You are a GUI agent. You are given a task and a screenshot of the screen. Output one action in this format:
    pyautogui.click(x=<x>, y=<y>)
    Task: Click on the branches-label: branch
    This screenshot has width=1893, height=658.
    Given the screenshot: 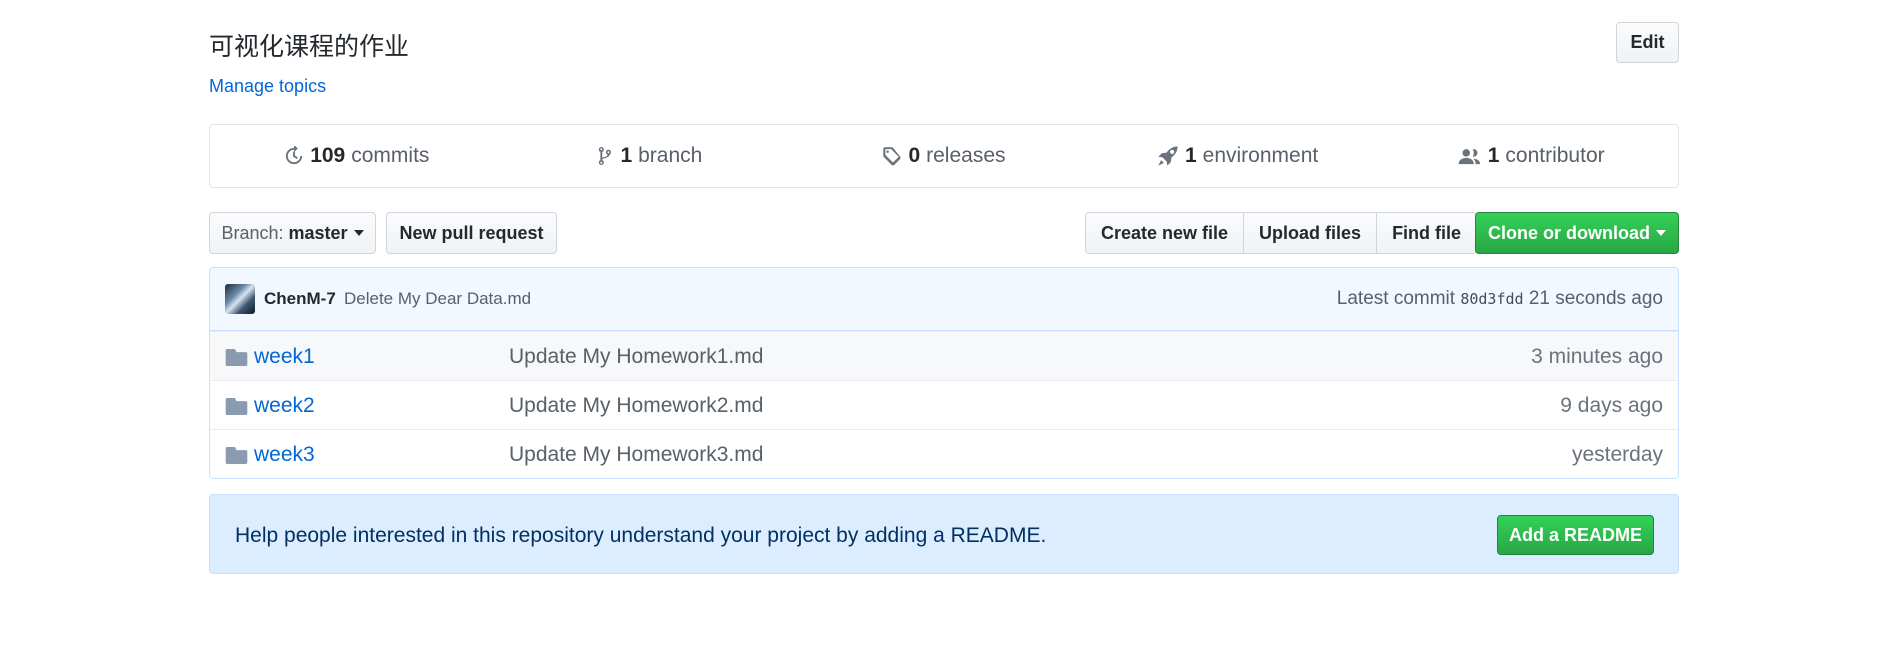 What is the action you would take?
    pyautogui.click(x=670, y=155)
    